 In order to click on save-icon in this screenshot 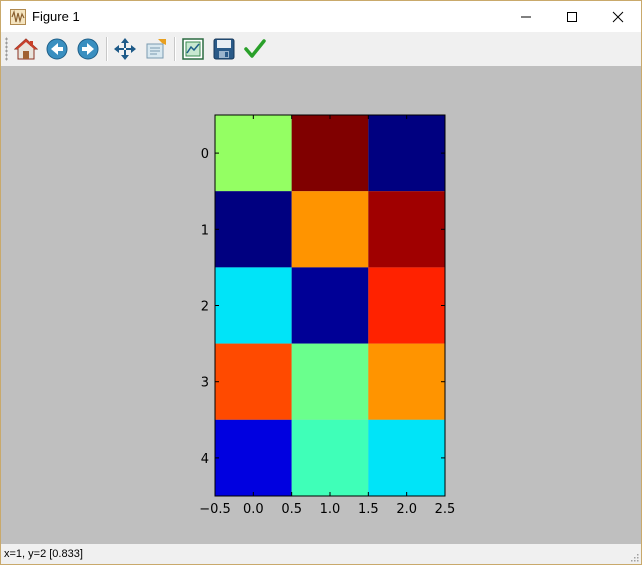, I will do `click(224, 49)`.